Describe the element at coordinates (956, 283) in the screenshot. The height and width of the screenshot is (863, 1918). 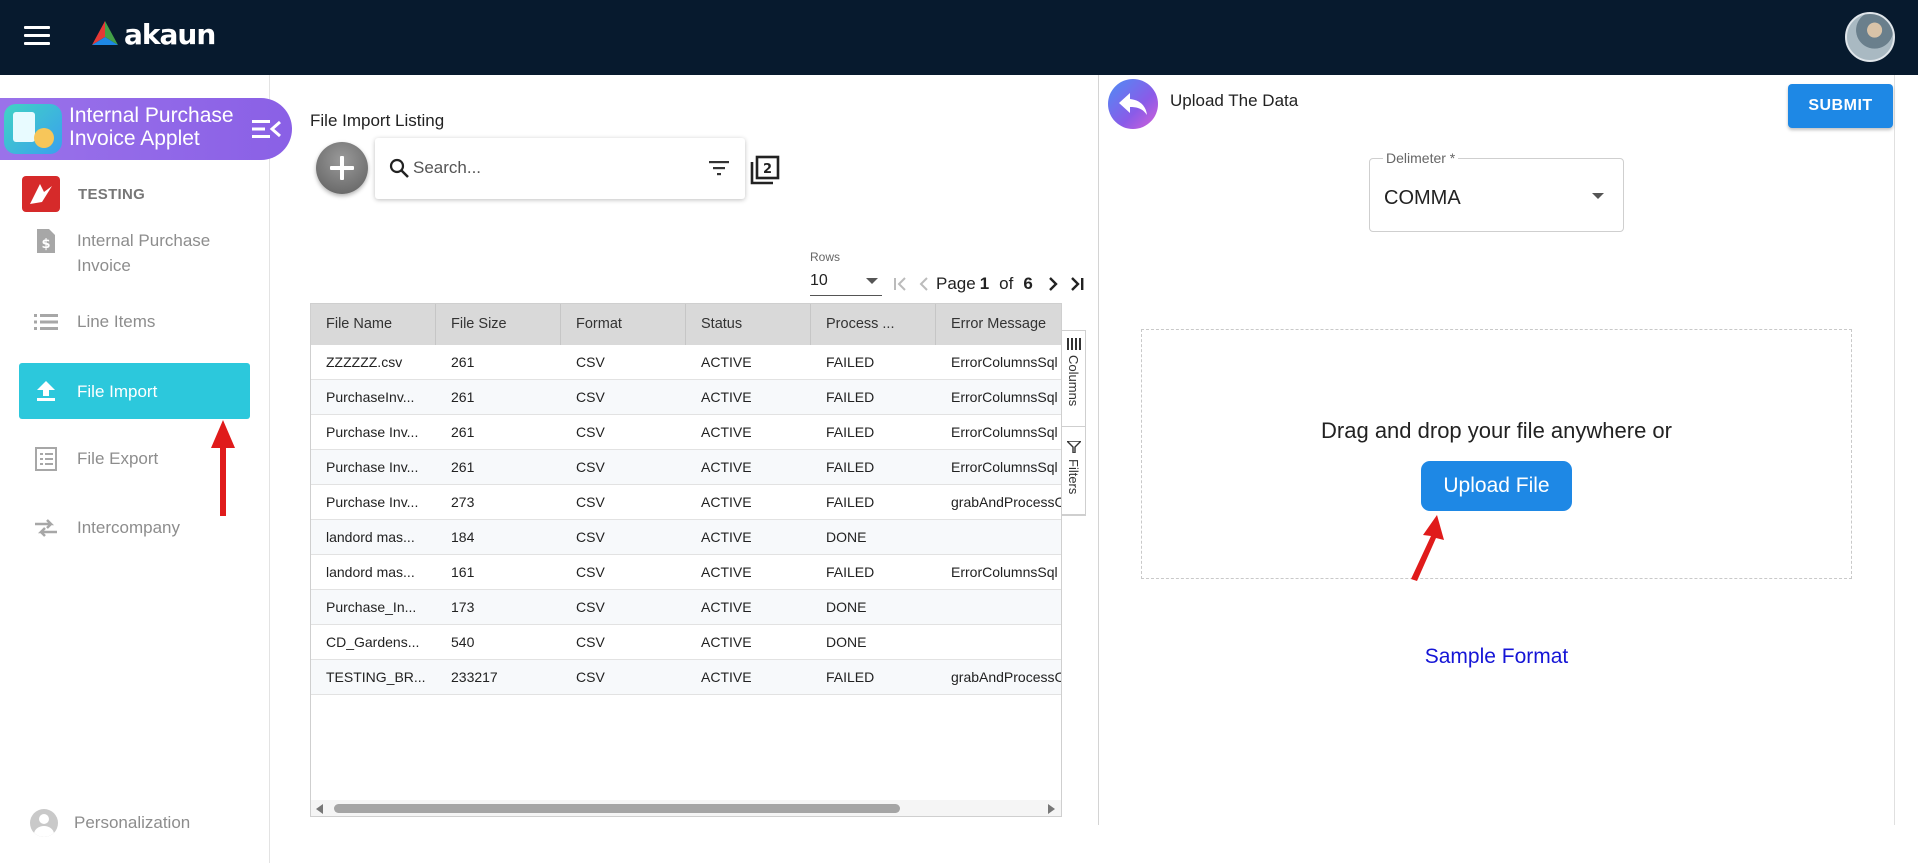
I see `page-label: Page` at that location.